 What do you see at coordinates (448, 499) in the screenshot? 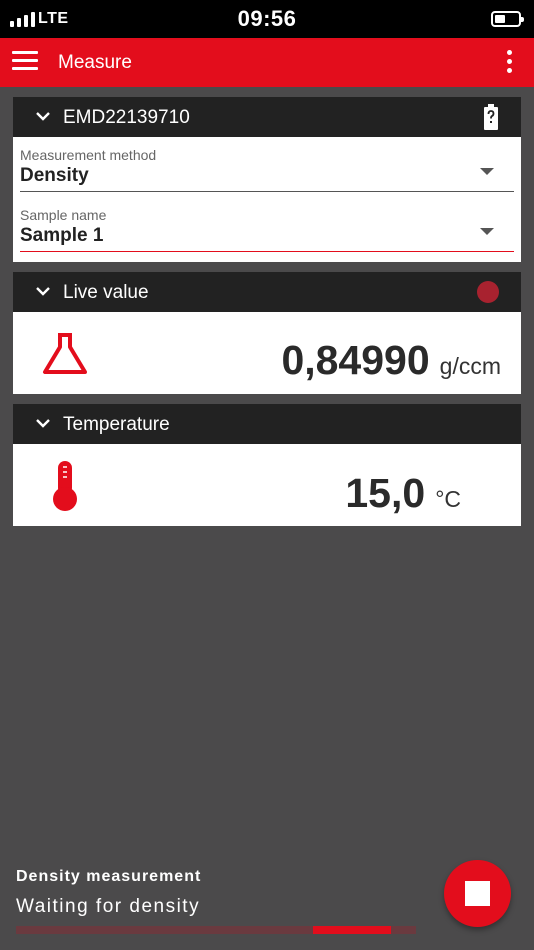
I see `temperature-unit: °C` at bounding box center [448, 499].